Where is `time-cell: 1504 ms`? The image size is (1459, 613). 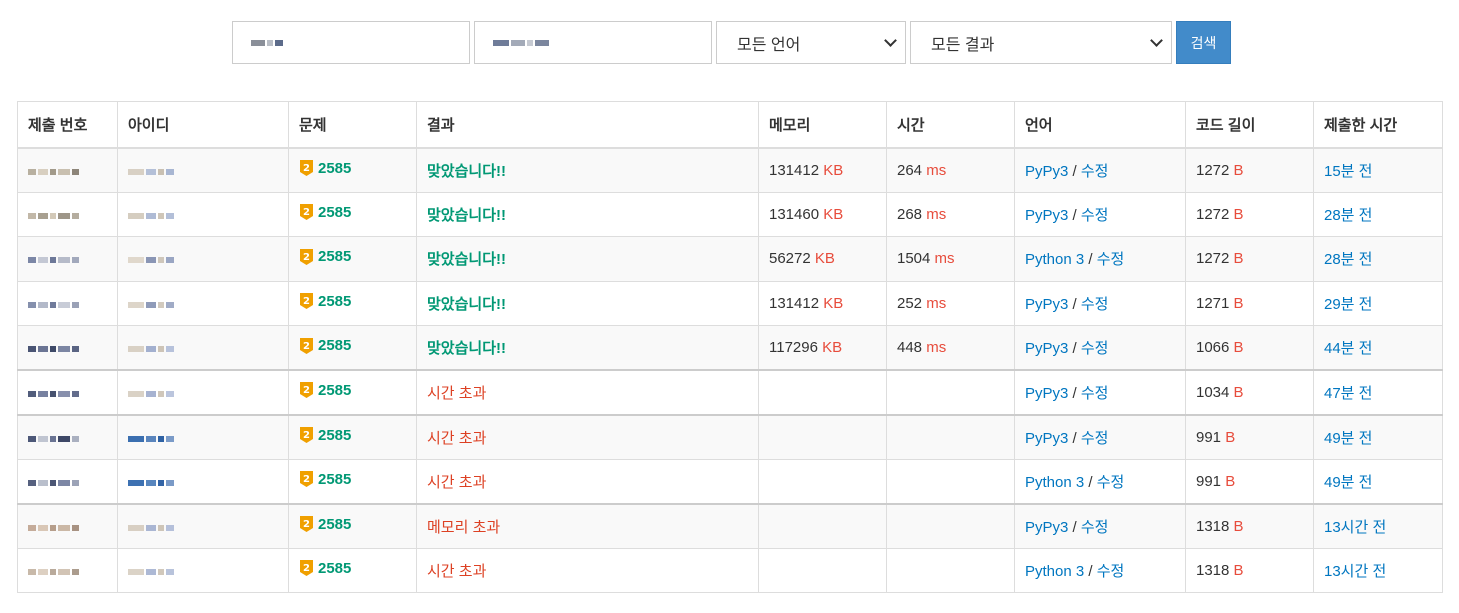 time-cell: 1504 ms is located at coordinates (950, 259).